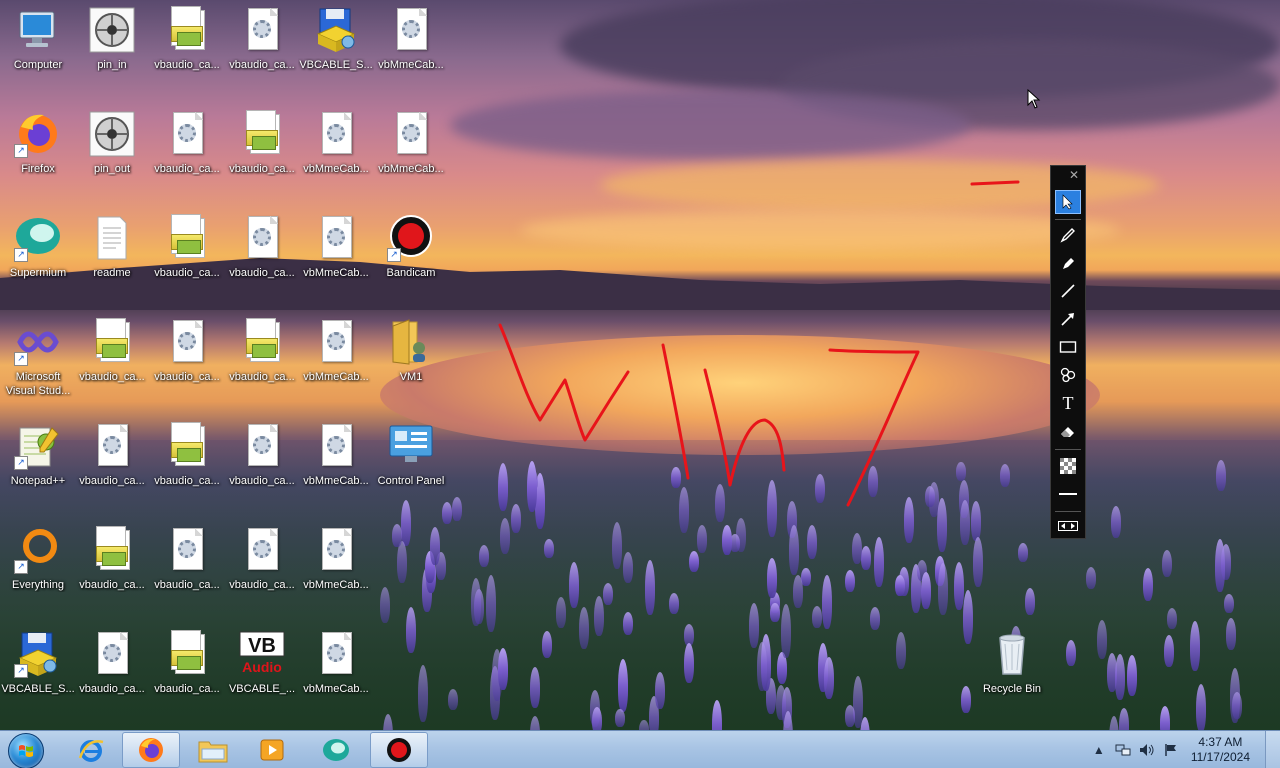 The width and height of the screenshot is (1280, 768). Describe the element at coordinates (38, 256) in the screenshot. I see `desktop-icon-supermium: ↗ Supermium` at that location.